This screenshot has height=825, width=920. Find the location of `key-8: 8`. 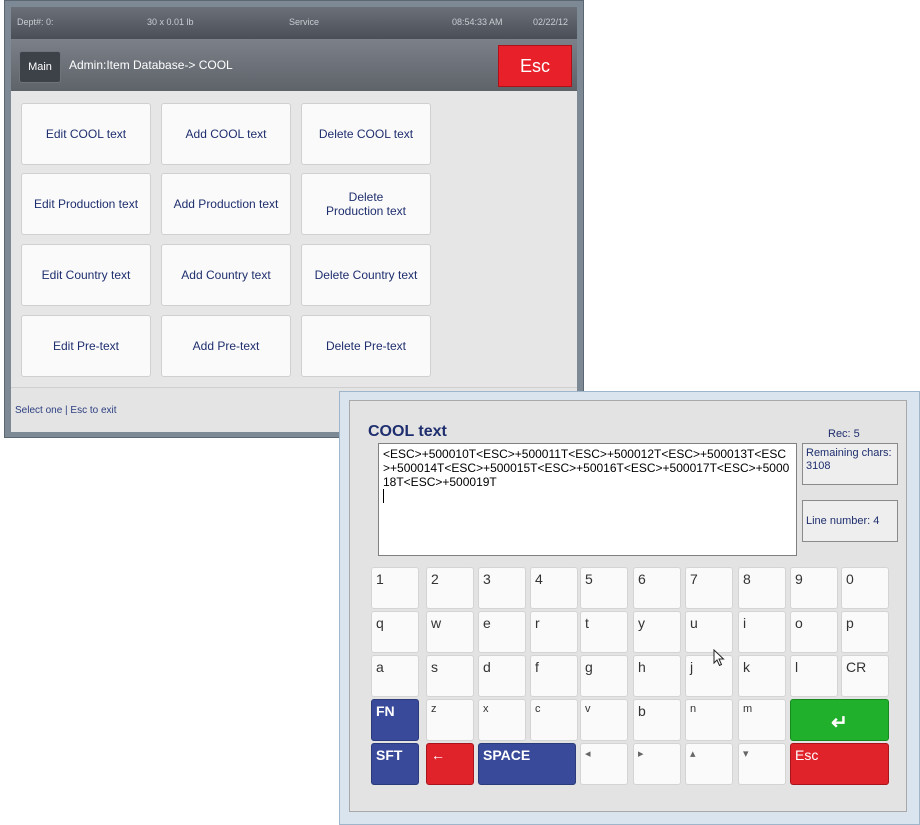

key-8: 8 is located at coordinates (762, 588).